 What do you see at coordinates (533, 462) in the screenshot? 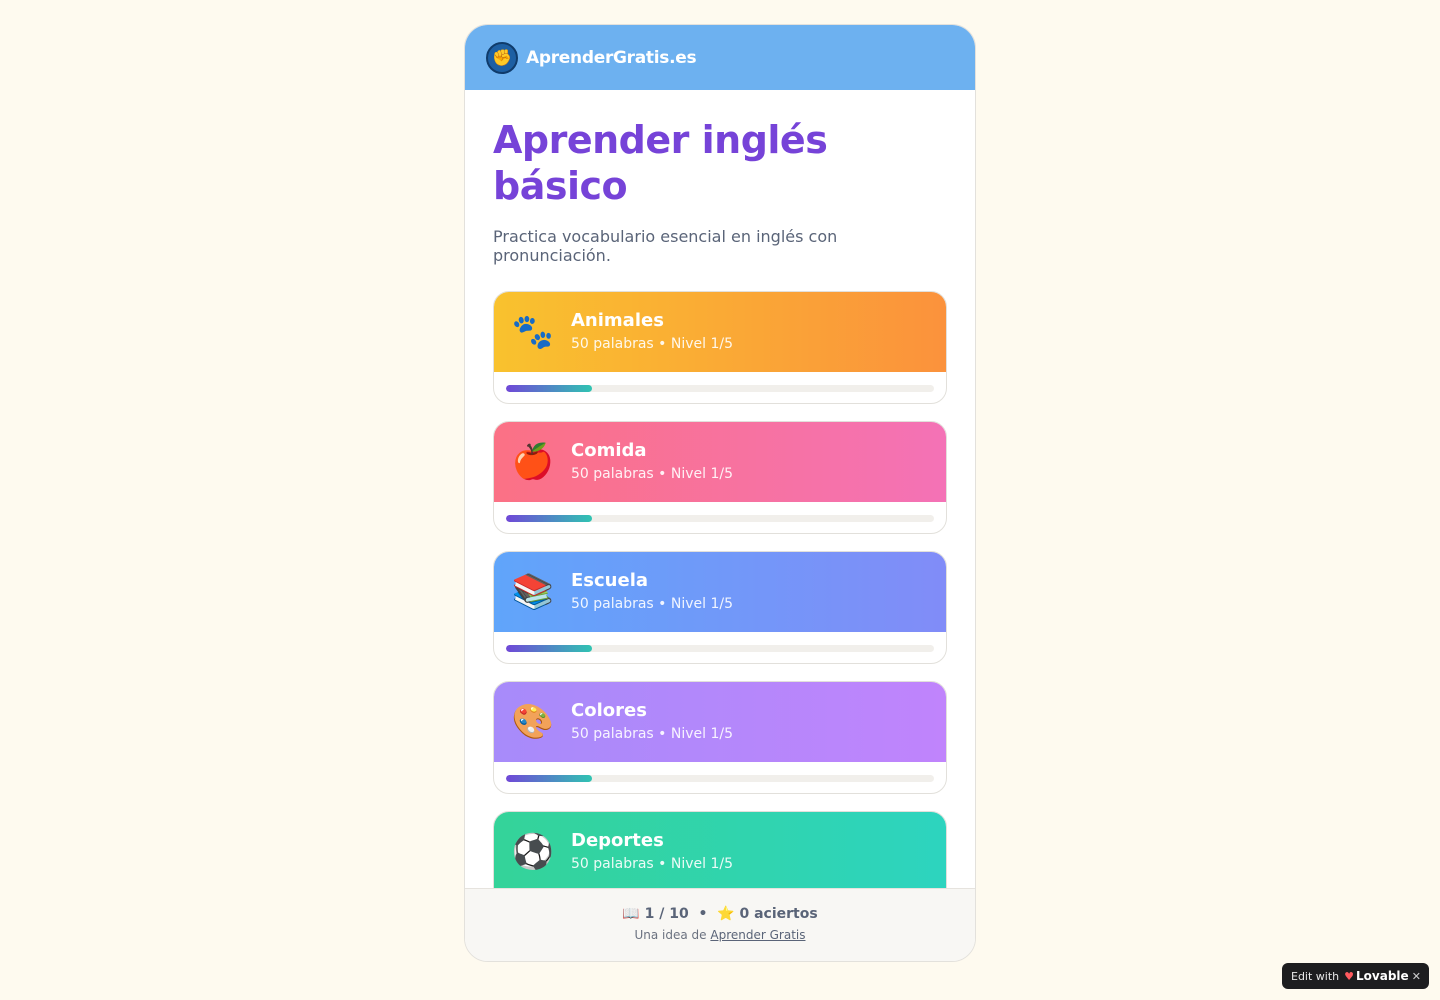
I see `apple-icon: 🍎` at bounding box center [533, 462].